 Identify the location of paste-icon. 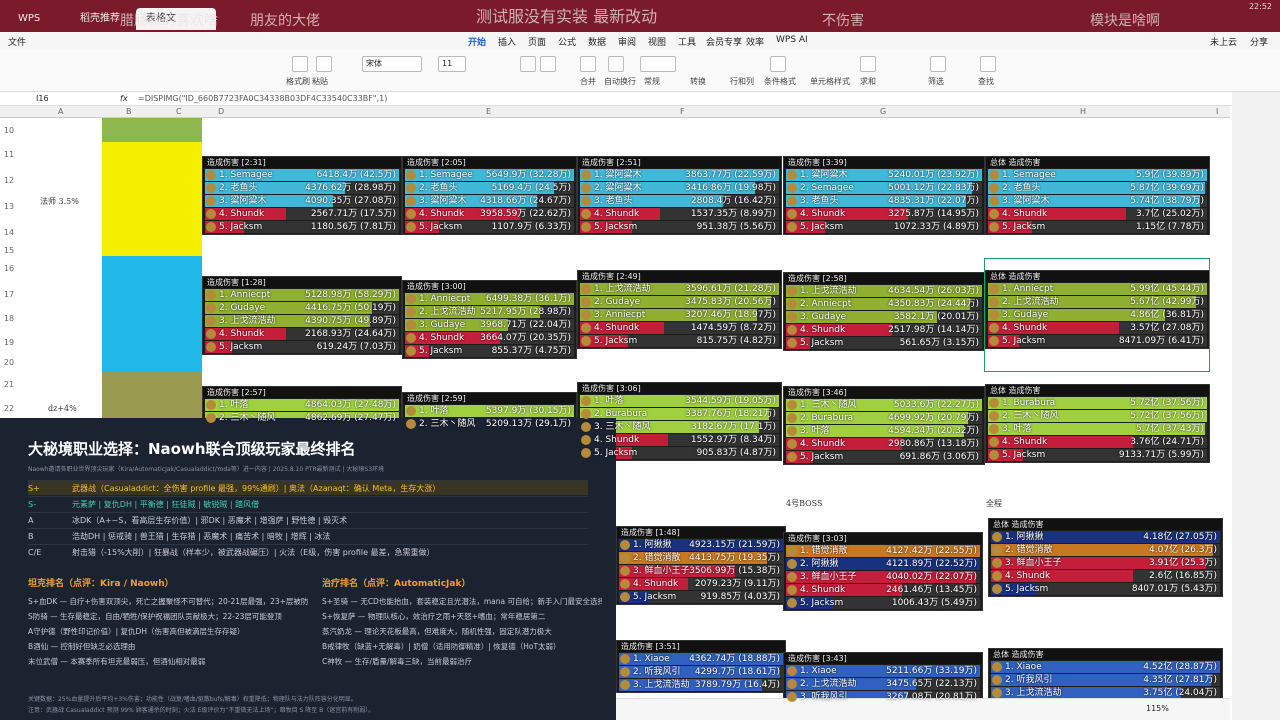
(324, 64).